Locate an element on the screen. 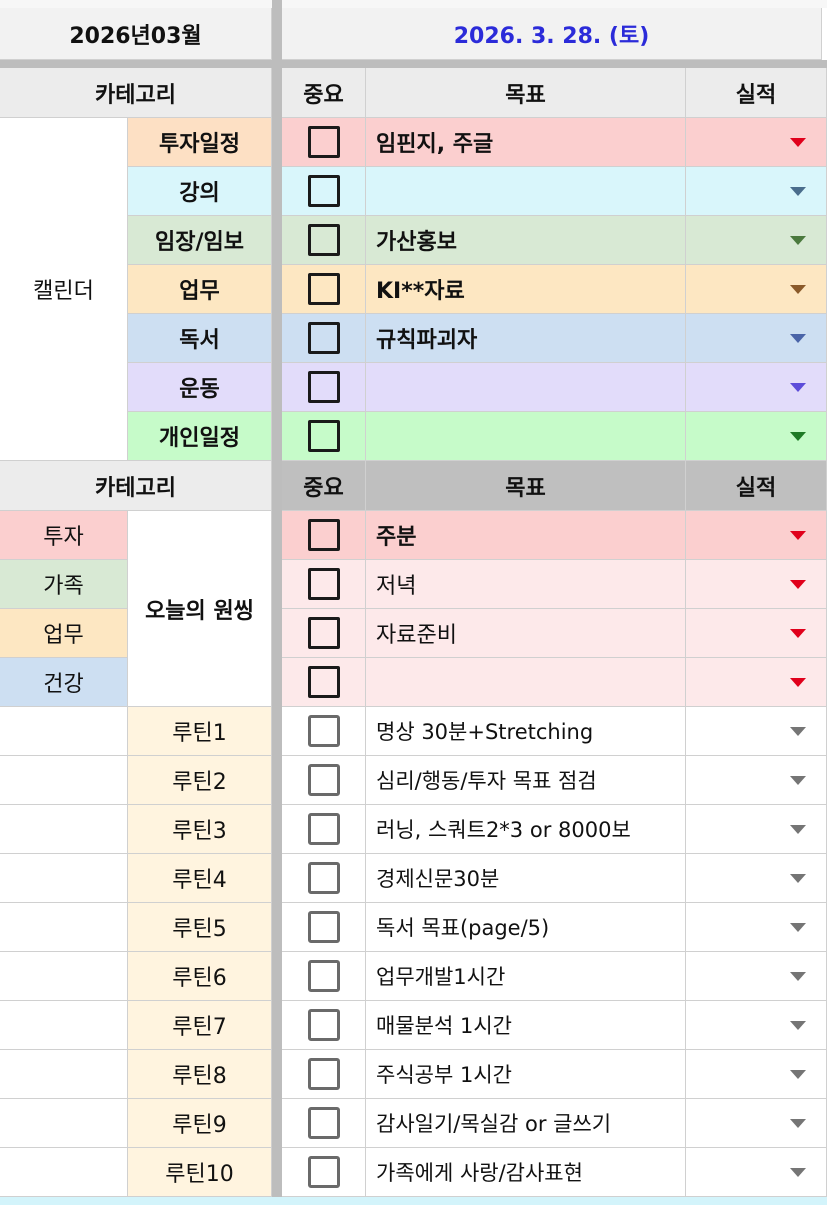 Image resolution: width=827 pixels, height=1205 pixels. routine-goal-cell: 심리/행동/투자 목표 점검 is located at coordinates (526, 780).